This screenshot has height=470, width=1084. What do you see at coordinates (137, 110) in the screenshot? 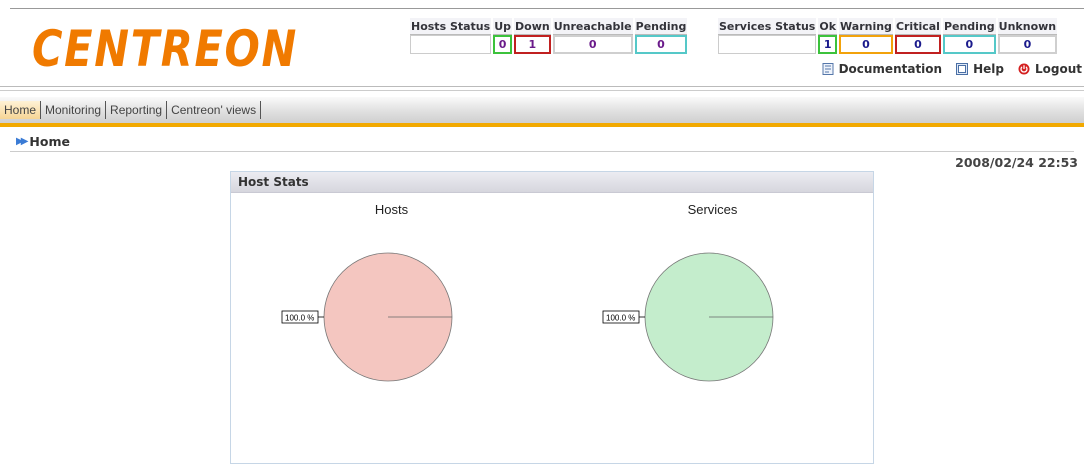
I see `menu-tab-reporting: Reporting` at bounding box center [137, 110].